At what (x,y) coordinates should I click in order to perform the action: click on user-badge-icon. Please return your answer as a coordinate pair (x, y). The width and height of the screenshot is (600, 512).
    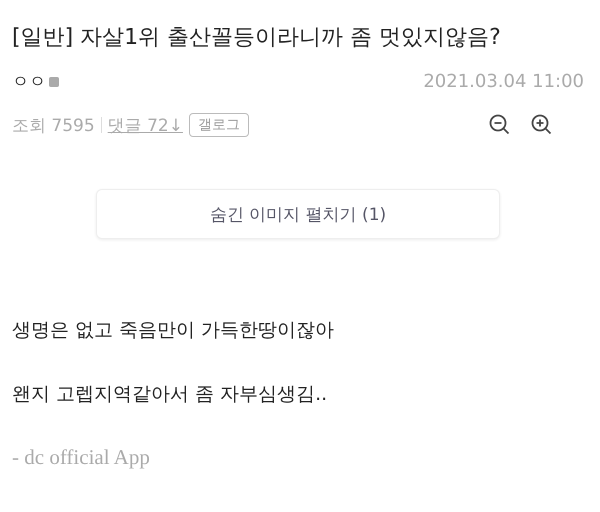
    Looking at the image, I should click on (54, 81).